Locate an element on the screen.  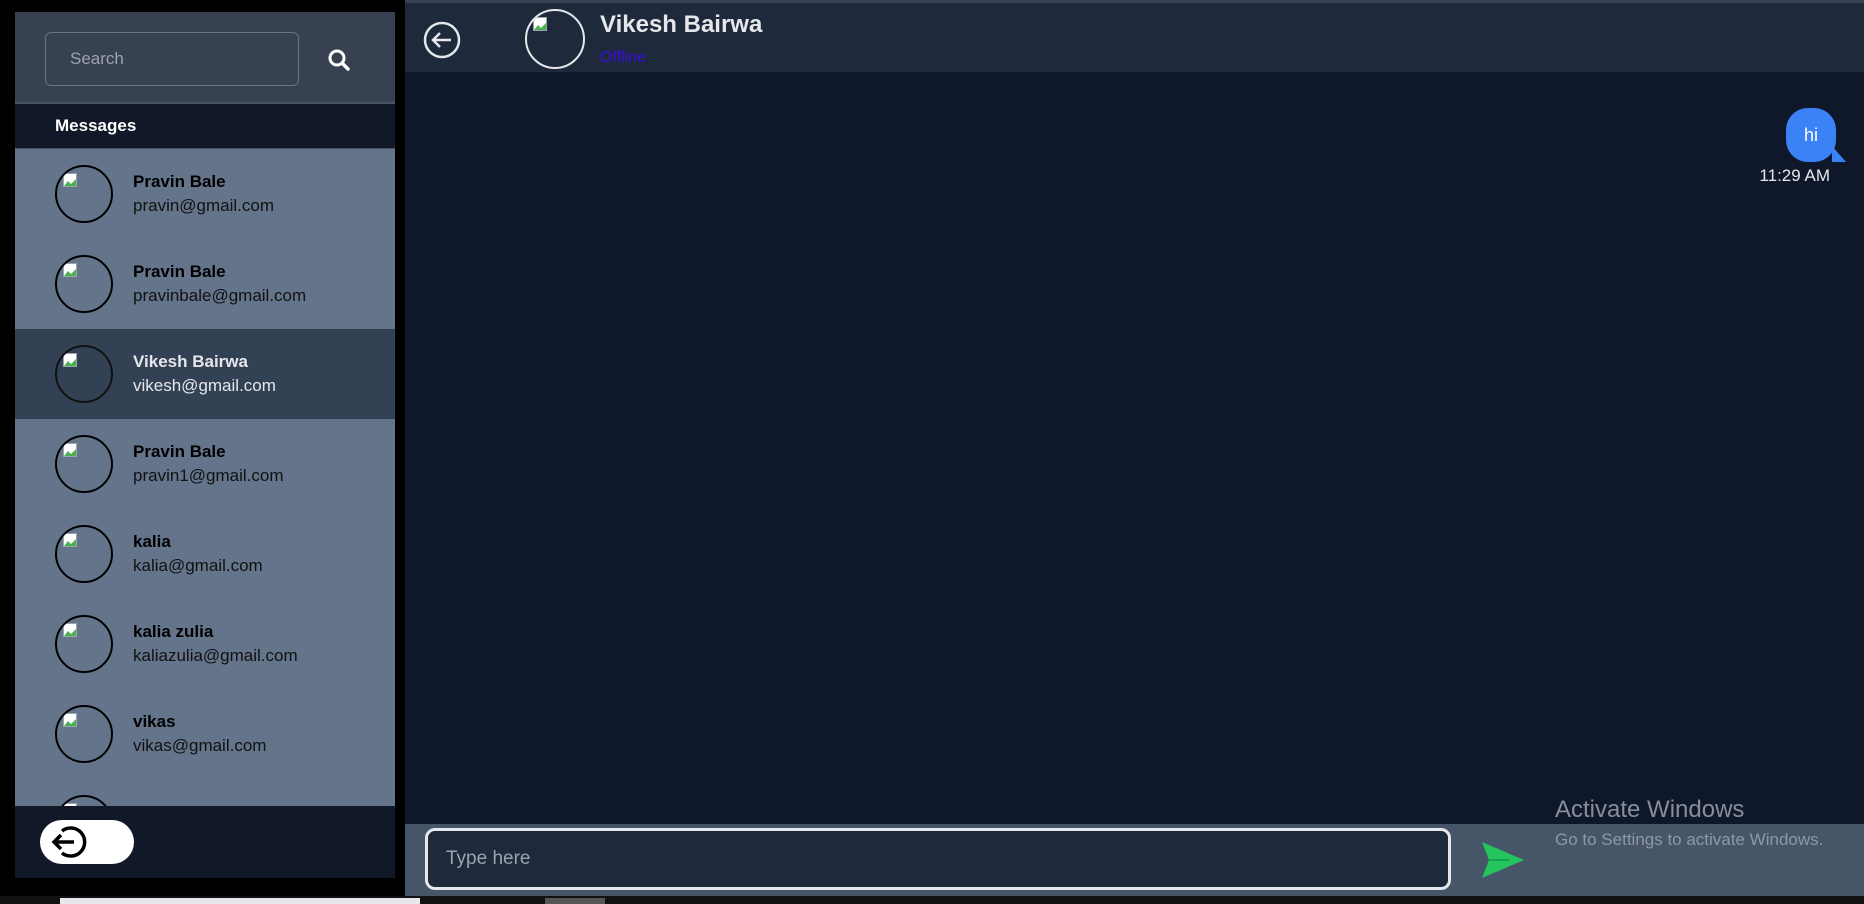
logout-icon is located at coordinates (69, 842).